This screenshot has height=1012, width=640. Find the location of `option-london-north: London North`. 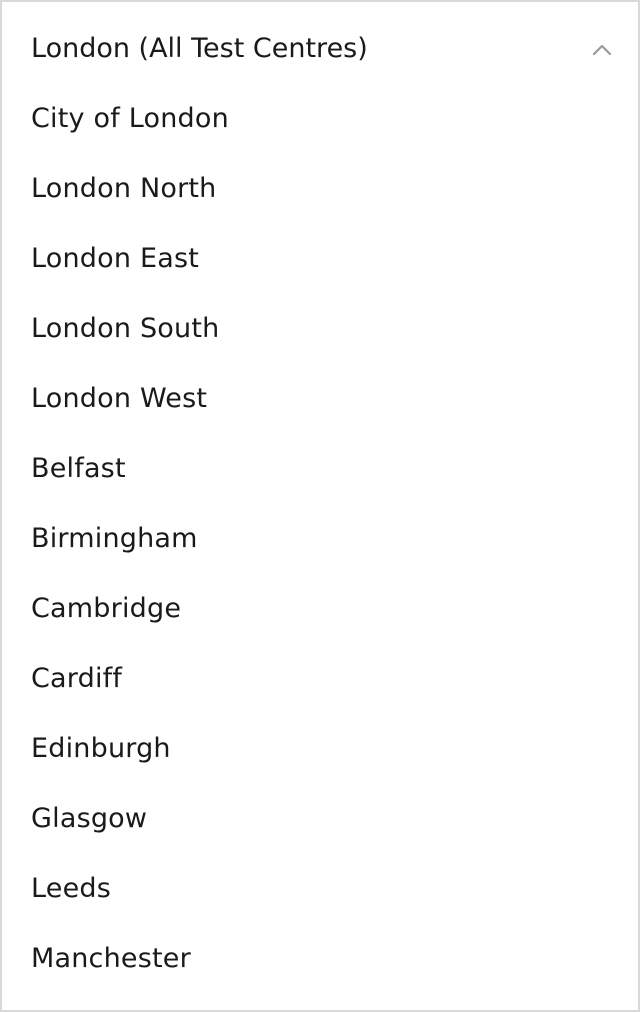

option-london-north: London North is located at coordinates (123, 189).